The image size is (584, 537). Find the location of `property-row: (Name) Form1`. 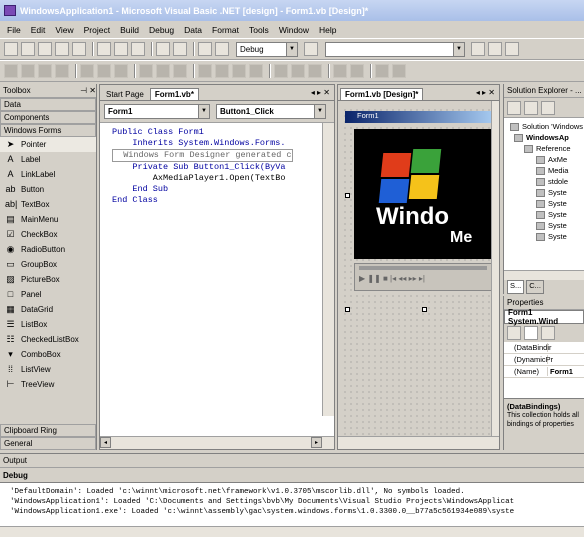

property-row: (Name) Form1 is located at coordinates (544, 372).